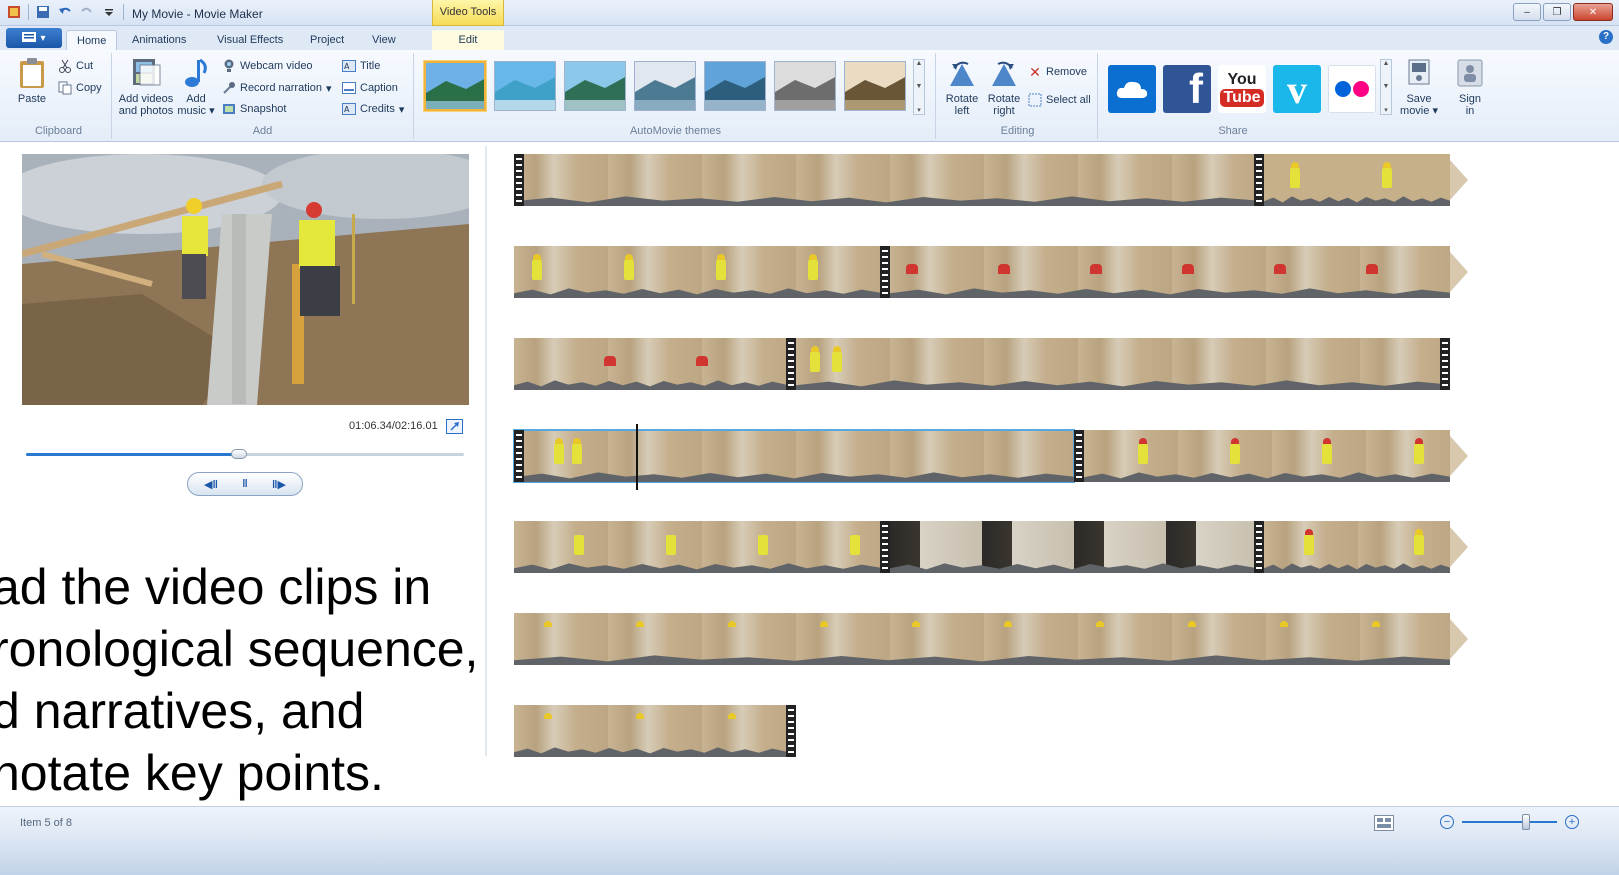  Describe the element at coordinates (1509, 822) in the screenshot. I see `zoom-slider` at that location.